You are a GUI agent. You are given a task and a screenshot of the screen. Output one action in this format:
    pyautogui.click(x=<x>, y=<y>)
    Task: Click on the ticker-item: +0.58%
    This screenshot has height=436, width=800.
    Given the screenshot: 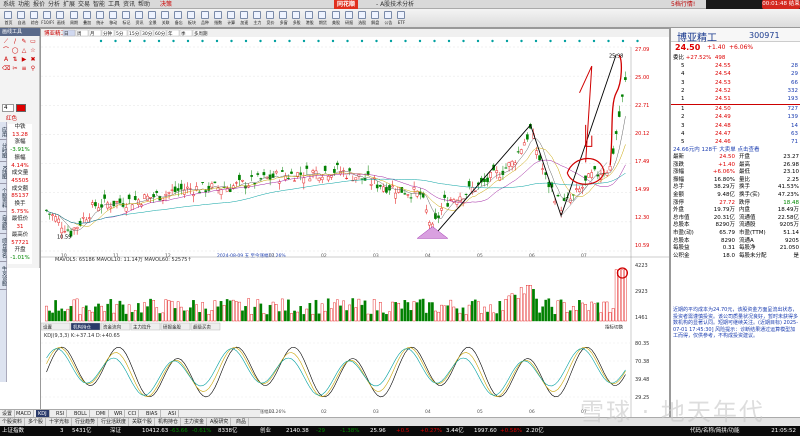 What is the action you would take?
    pyautogui.click(x=511, y=431)
    